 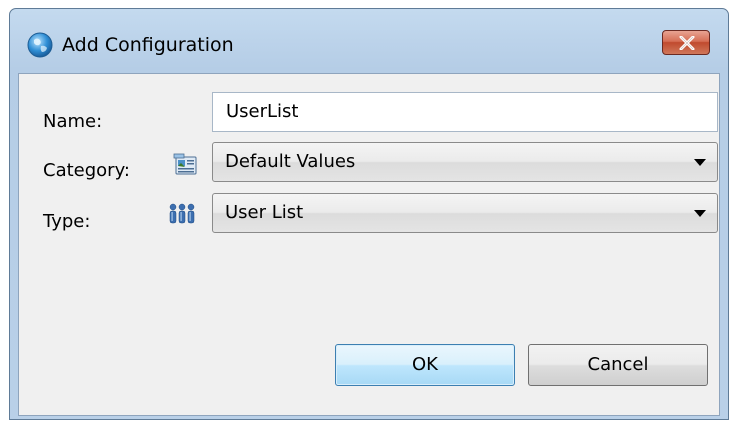 I want to click on close-icon, so click(x=687, y=43).